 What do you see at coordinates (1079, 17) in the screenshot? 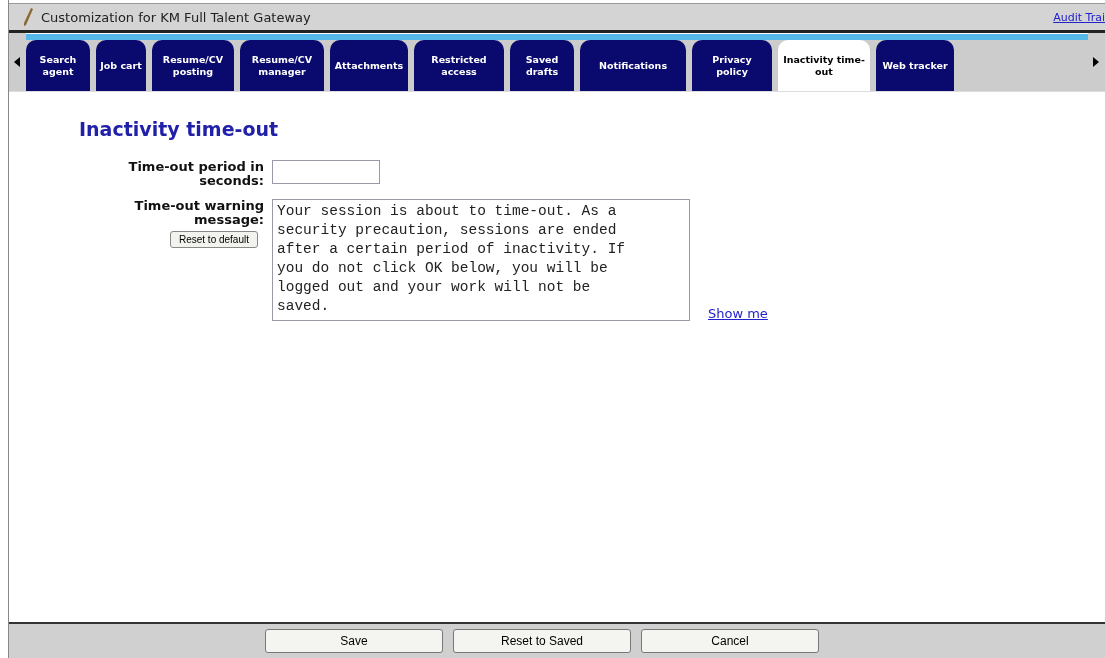
I see `audit-trail-link: Audit Trai` at bounding box center [1079, 17].